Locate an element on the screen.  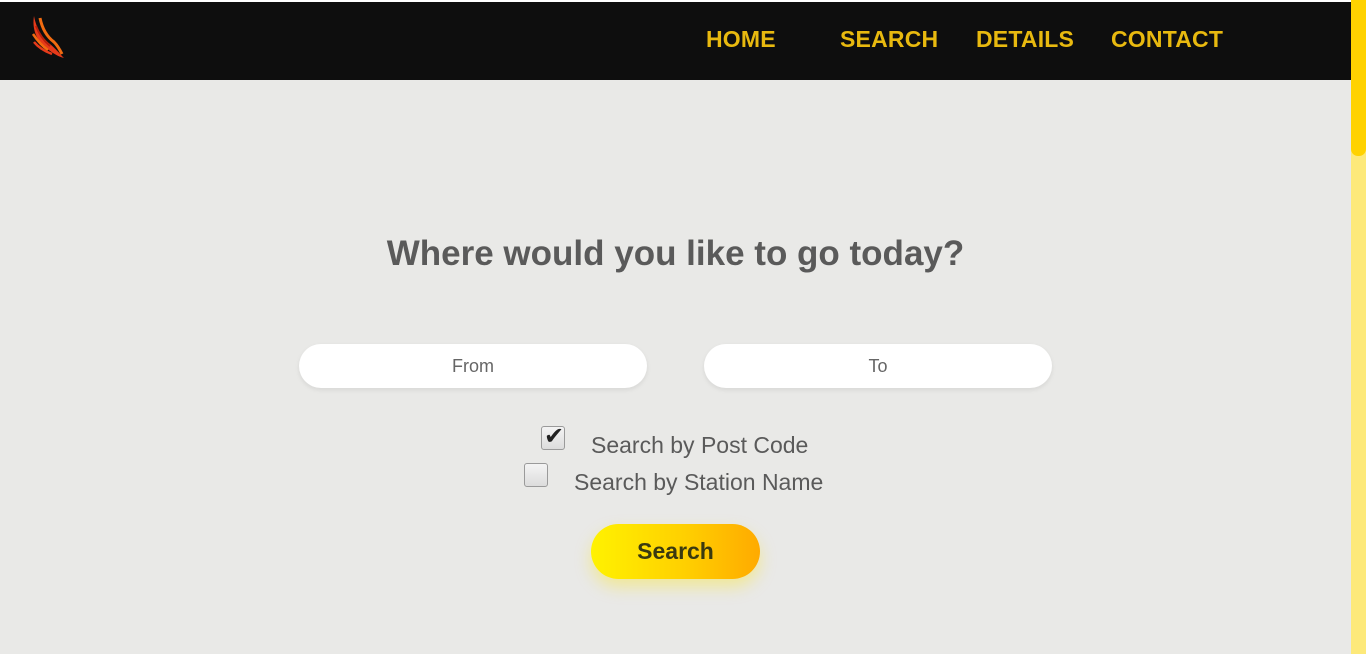
station-name-checkbox is located at coordinates (536, 475).